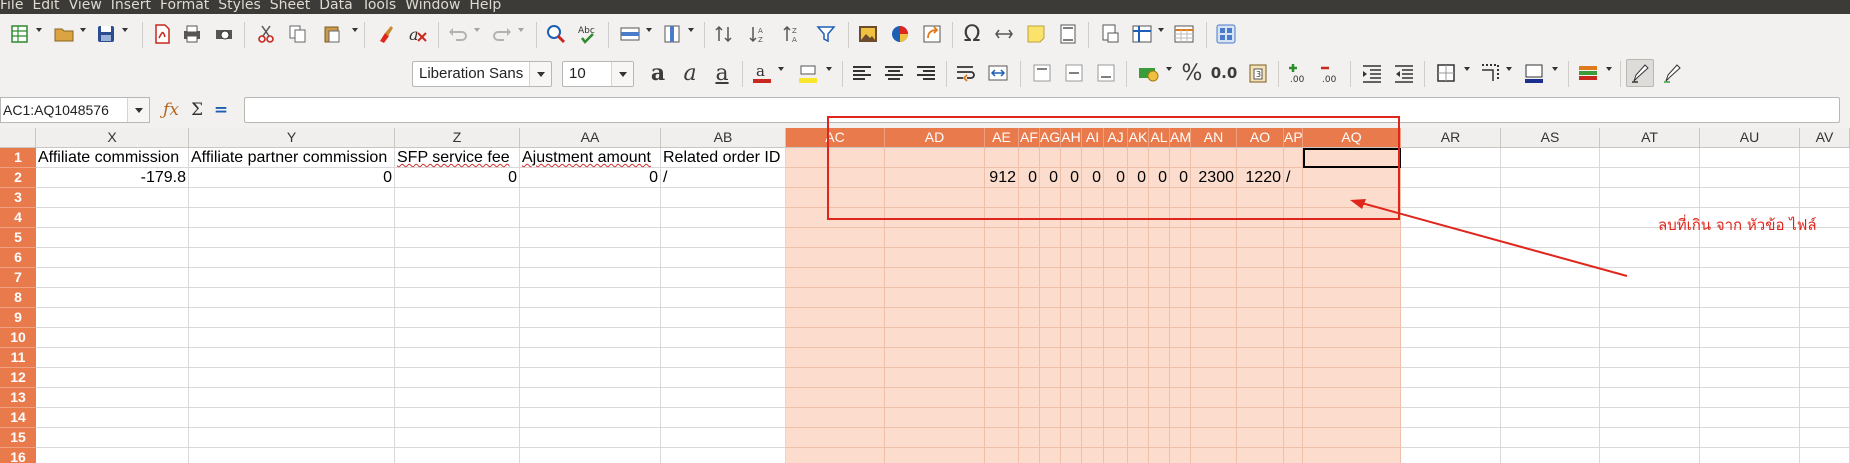 This screenshot has width=1850, height=463. What do you see at coordinates (18, 438) in the screenshot?
I see `row-header-15: 15` at bounding box center [18, 438].